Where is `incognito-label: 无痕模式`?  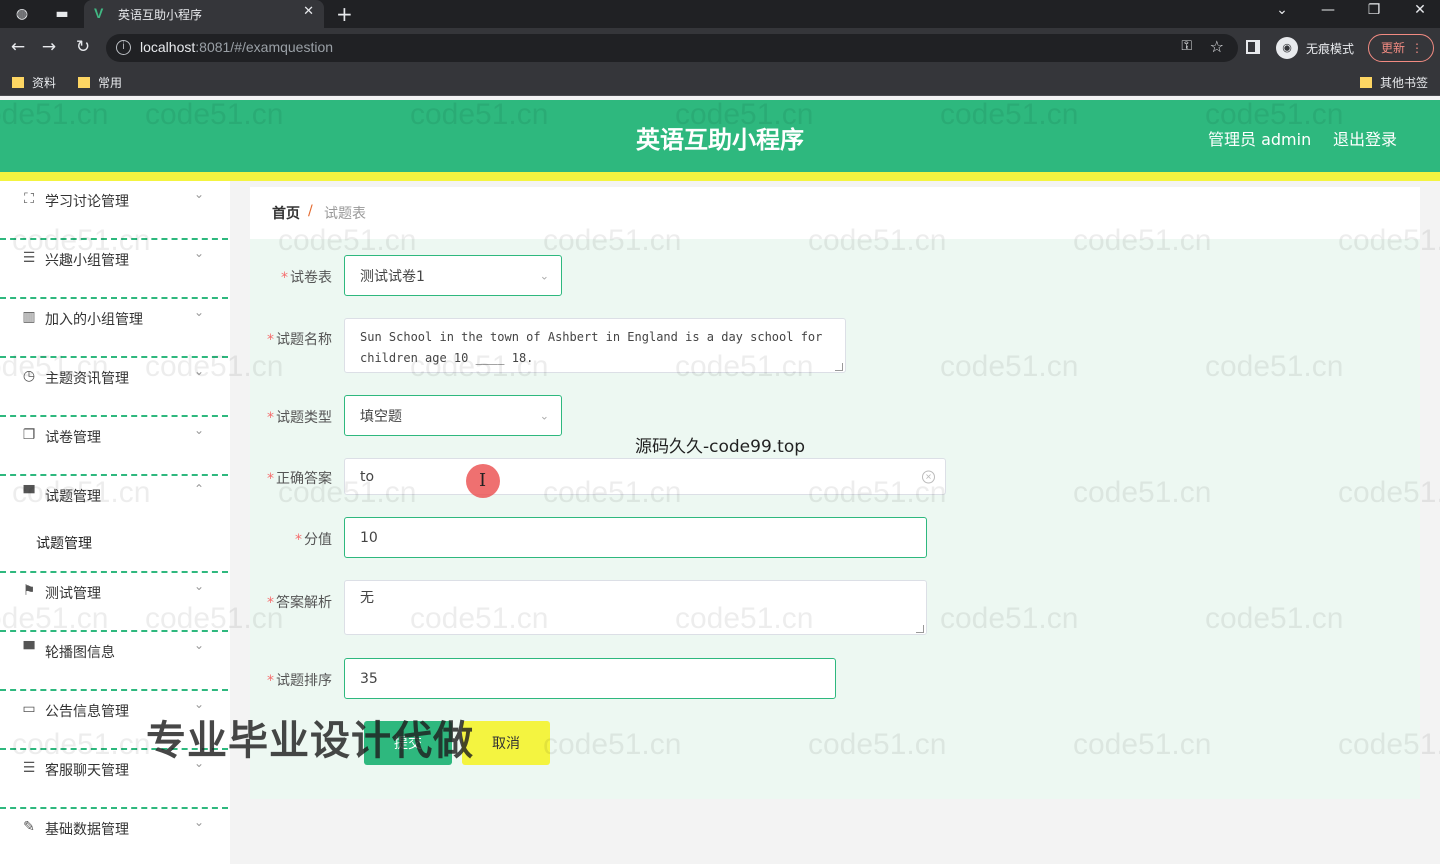
incognito-label: 无痕模式 is located at coordinates (1330, 49).